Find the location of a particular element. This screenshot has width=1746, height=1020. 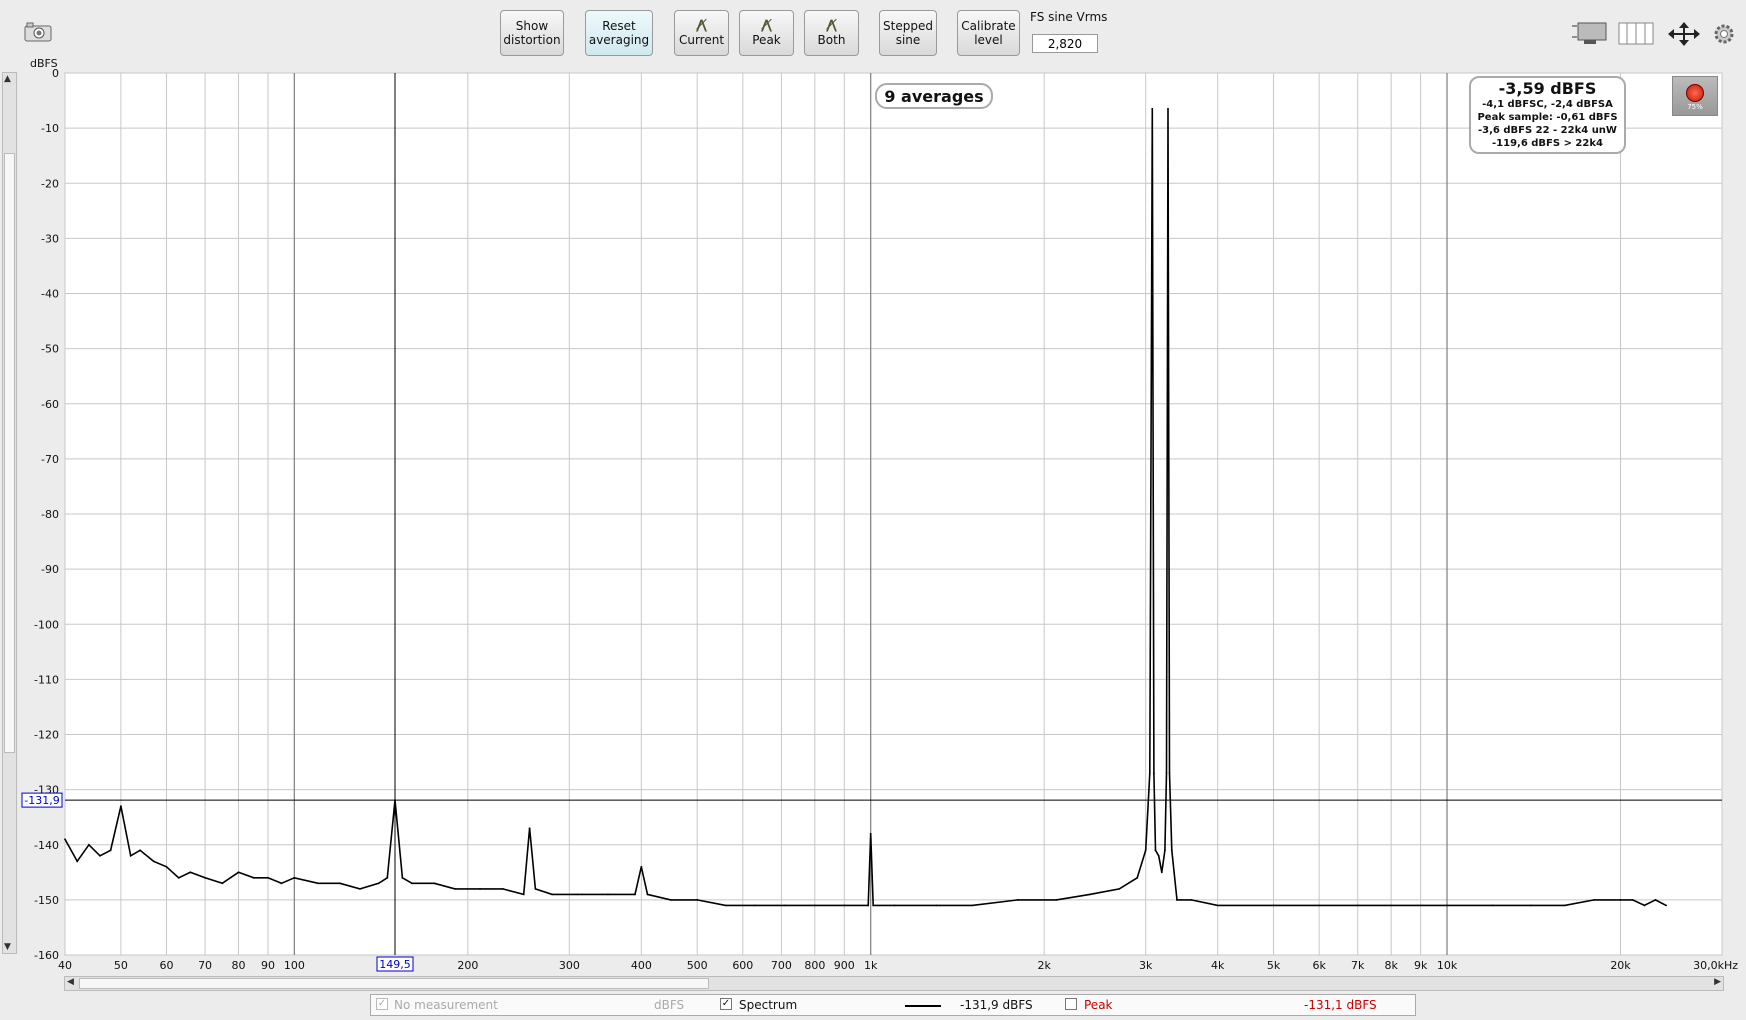

x-tick-label: 800 is located at coordinates (814, 965).